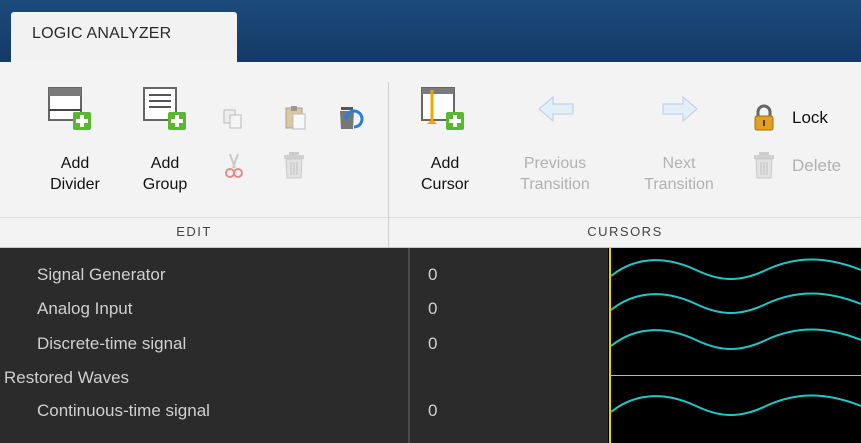  What do you see at coordinates (764, 117) in the screenshot?
I see `lock-icon` at bounding box center [764, 117].